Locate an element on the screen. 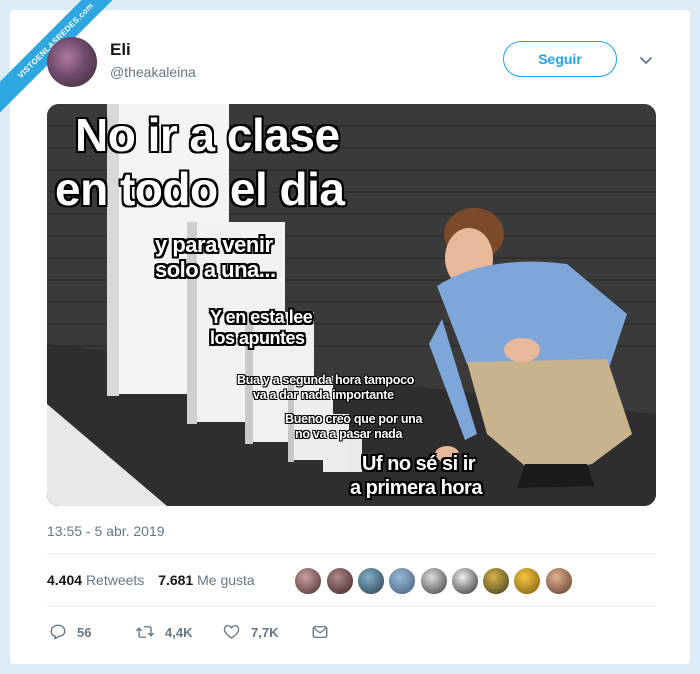 The image size is (700, 674). avatar is located at coordinates (72, 62).